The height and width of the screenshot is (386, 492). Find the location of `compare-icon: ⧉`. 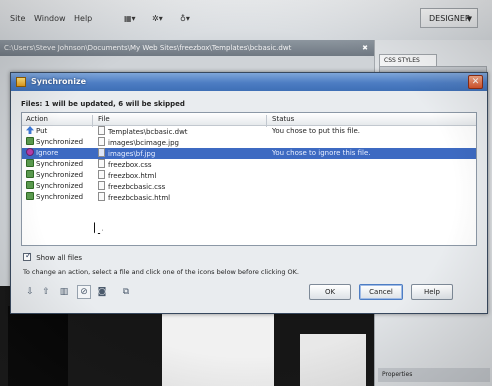

compare-icon: ⧉ is located at coordinates (126, 292).